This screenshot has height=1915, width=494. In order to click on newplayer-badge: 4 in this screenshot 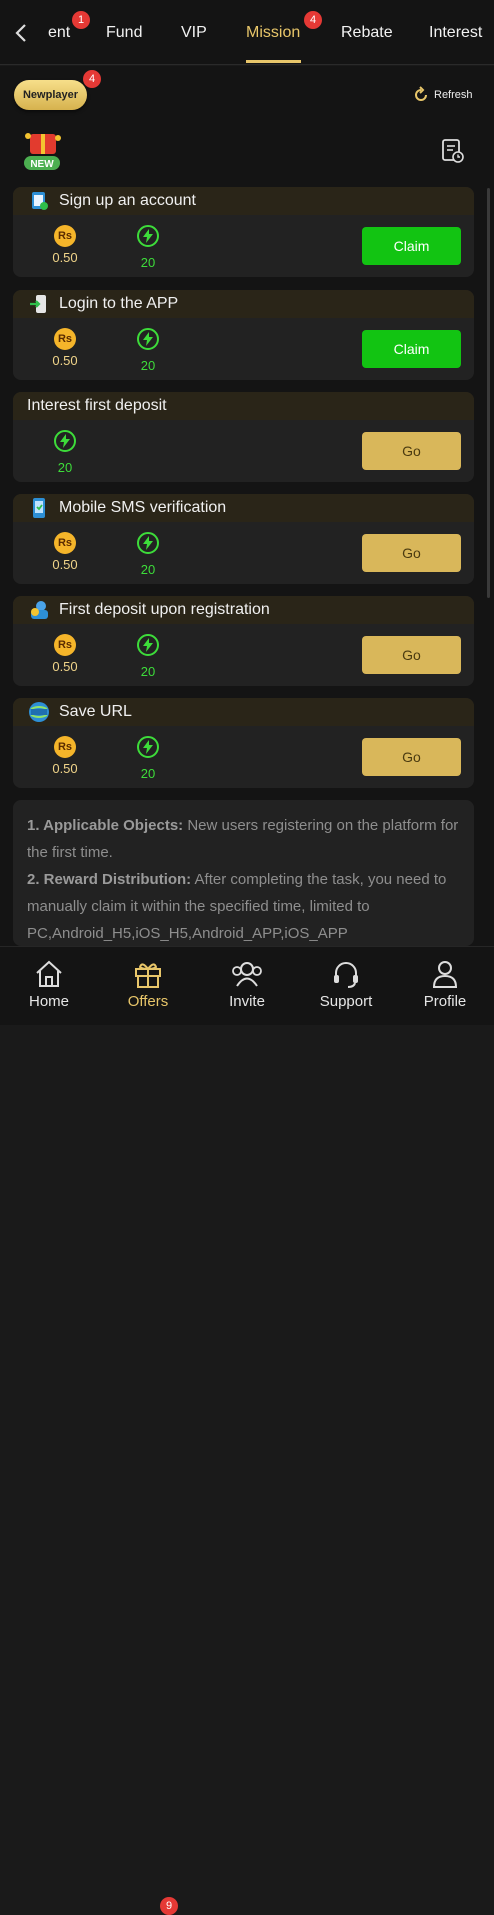, I will do `click(92, 79)`.